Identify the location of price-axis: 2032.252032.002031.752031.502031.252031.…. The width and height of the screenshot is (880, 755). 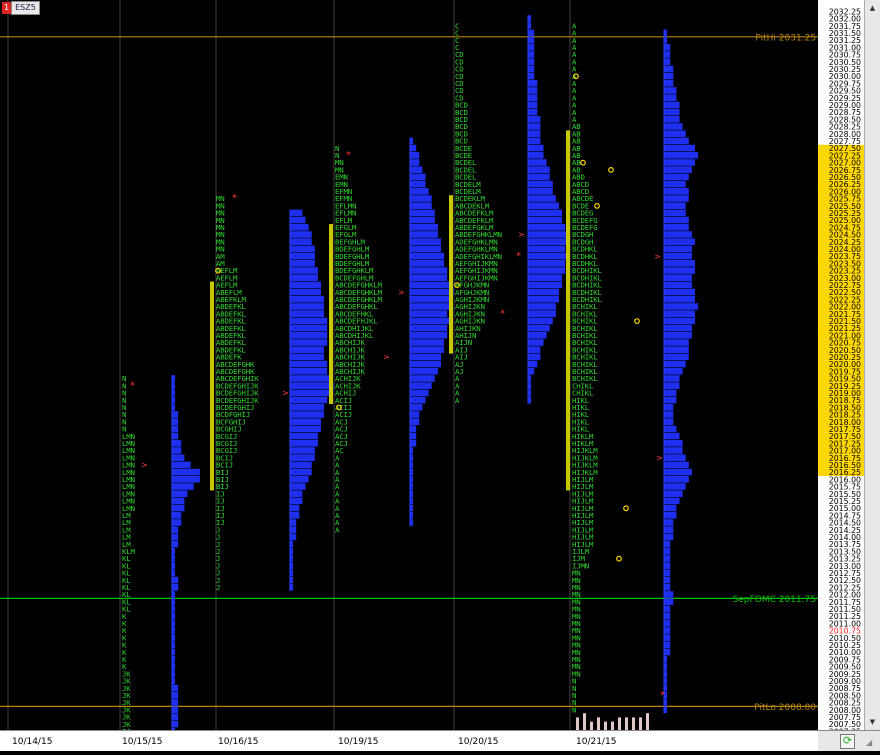
(841, 365).